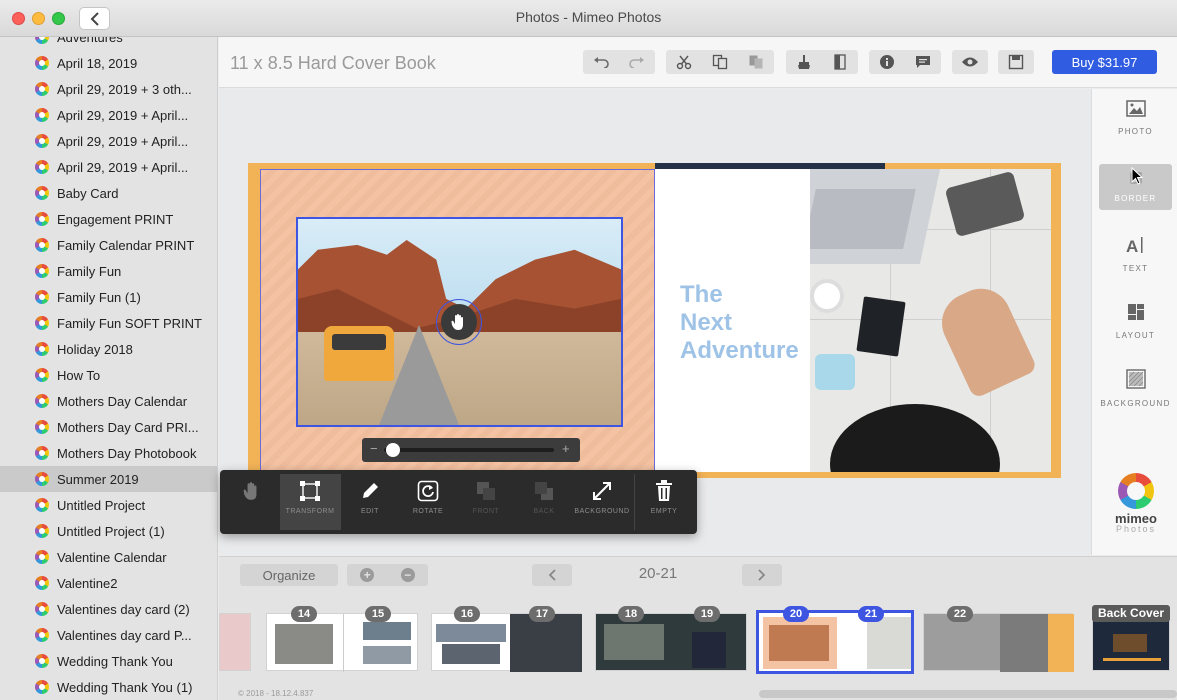 The image size is (1177, 700). What do you see at coordinates (923, 62) in the screenshot?
I see `comment-button` at bounding box center [923, 62].